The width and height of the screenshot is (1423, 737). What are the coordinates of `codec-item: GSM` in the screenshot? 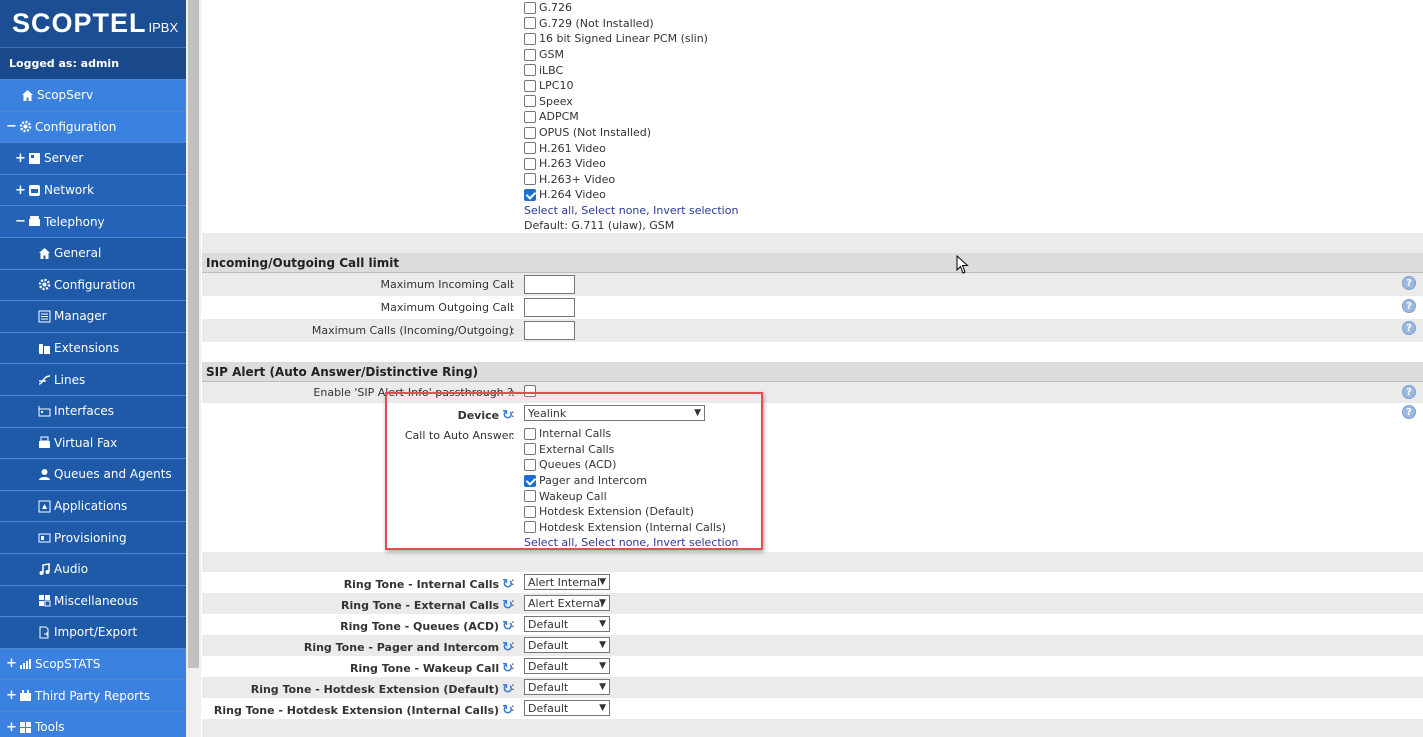 It's located at (631, 55).